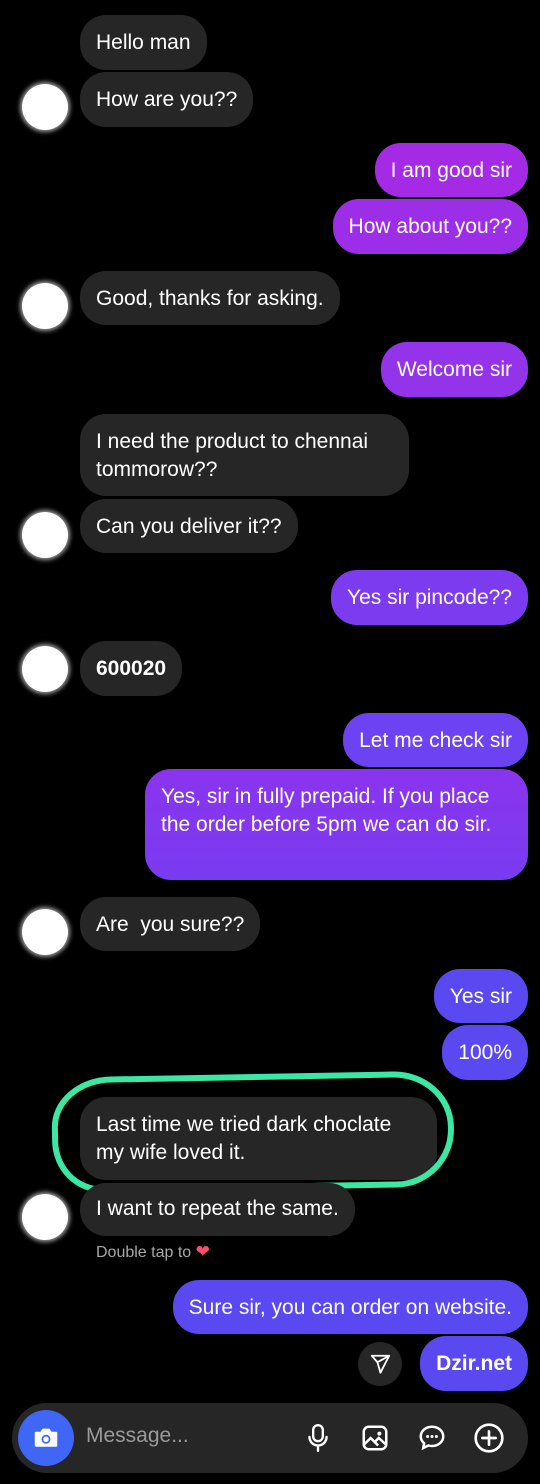 This screenshot has width=540, height=1484. I want to click on message-bubble-outgoing: Sure sir, you can order on website., so click(350, 1307).